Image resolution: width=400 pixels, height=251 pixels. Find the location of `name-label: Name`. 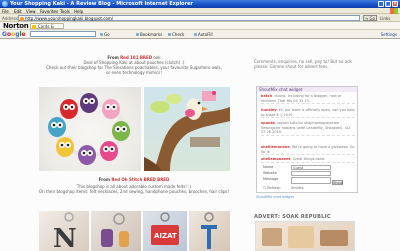

name-label: Name is located at coordinates (268, 167).